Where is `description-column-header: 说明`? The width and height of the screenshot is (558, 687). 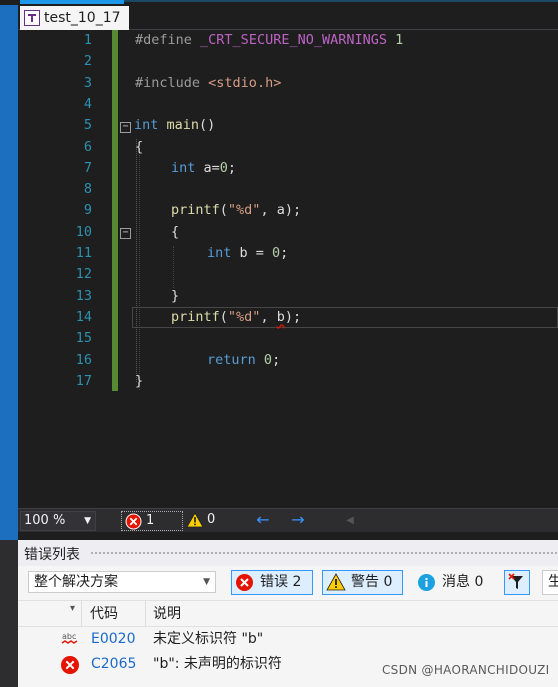 description-column-header: 说明 is located at coordinates (352, 614).